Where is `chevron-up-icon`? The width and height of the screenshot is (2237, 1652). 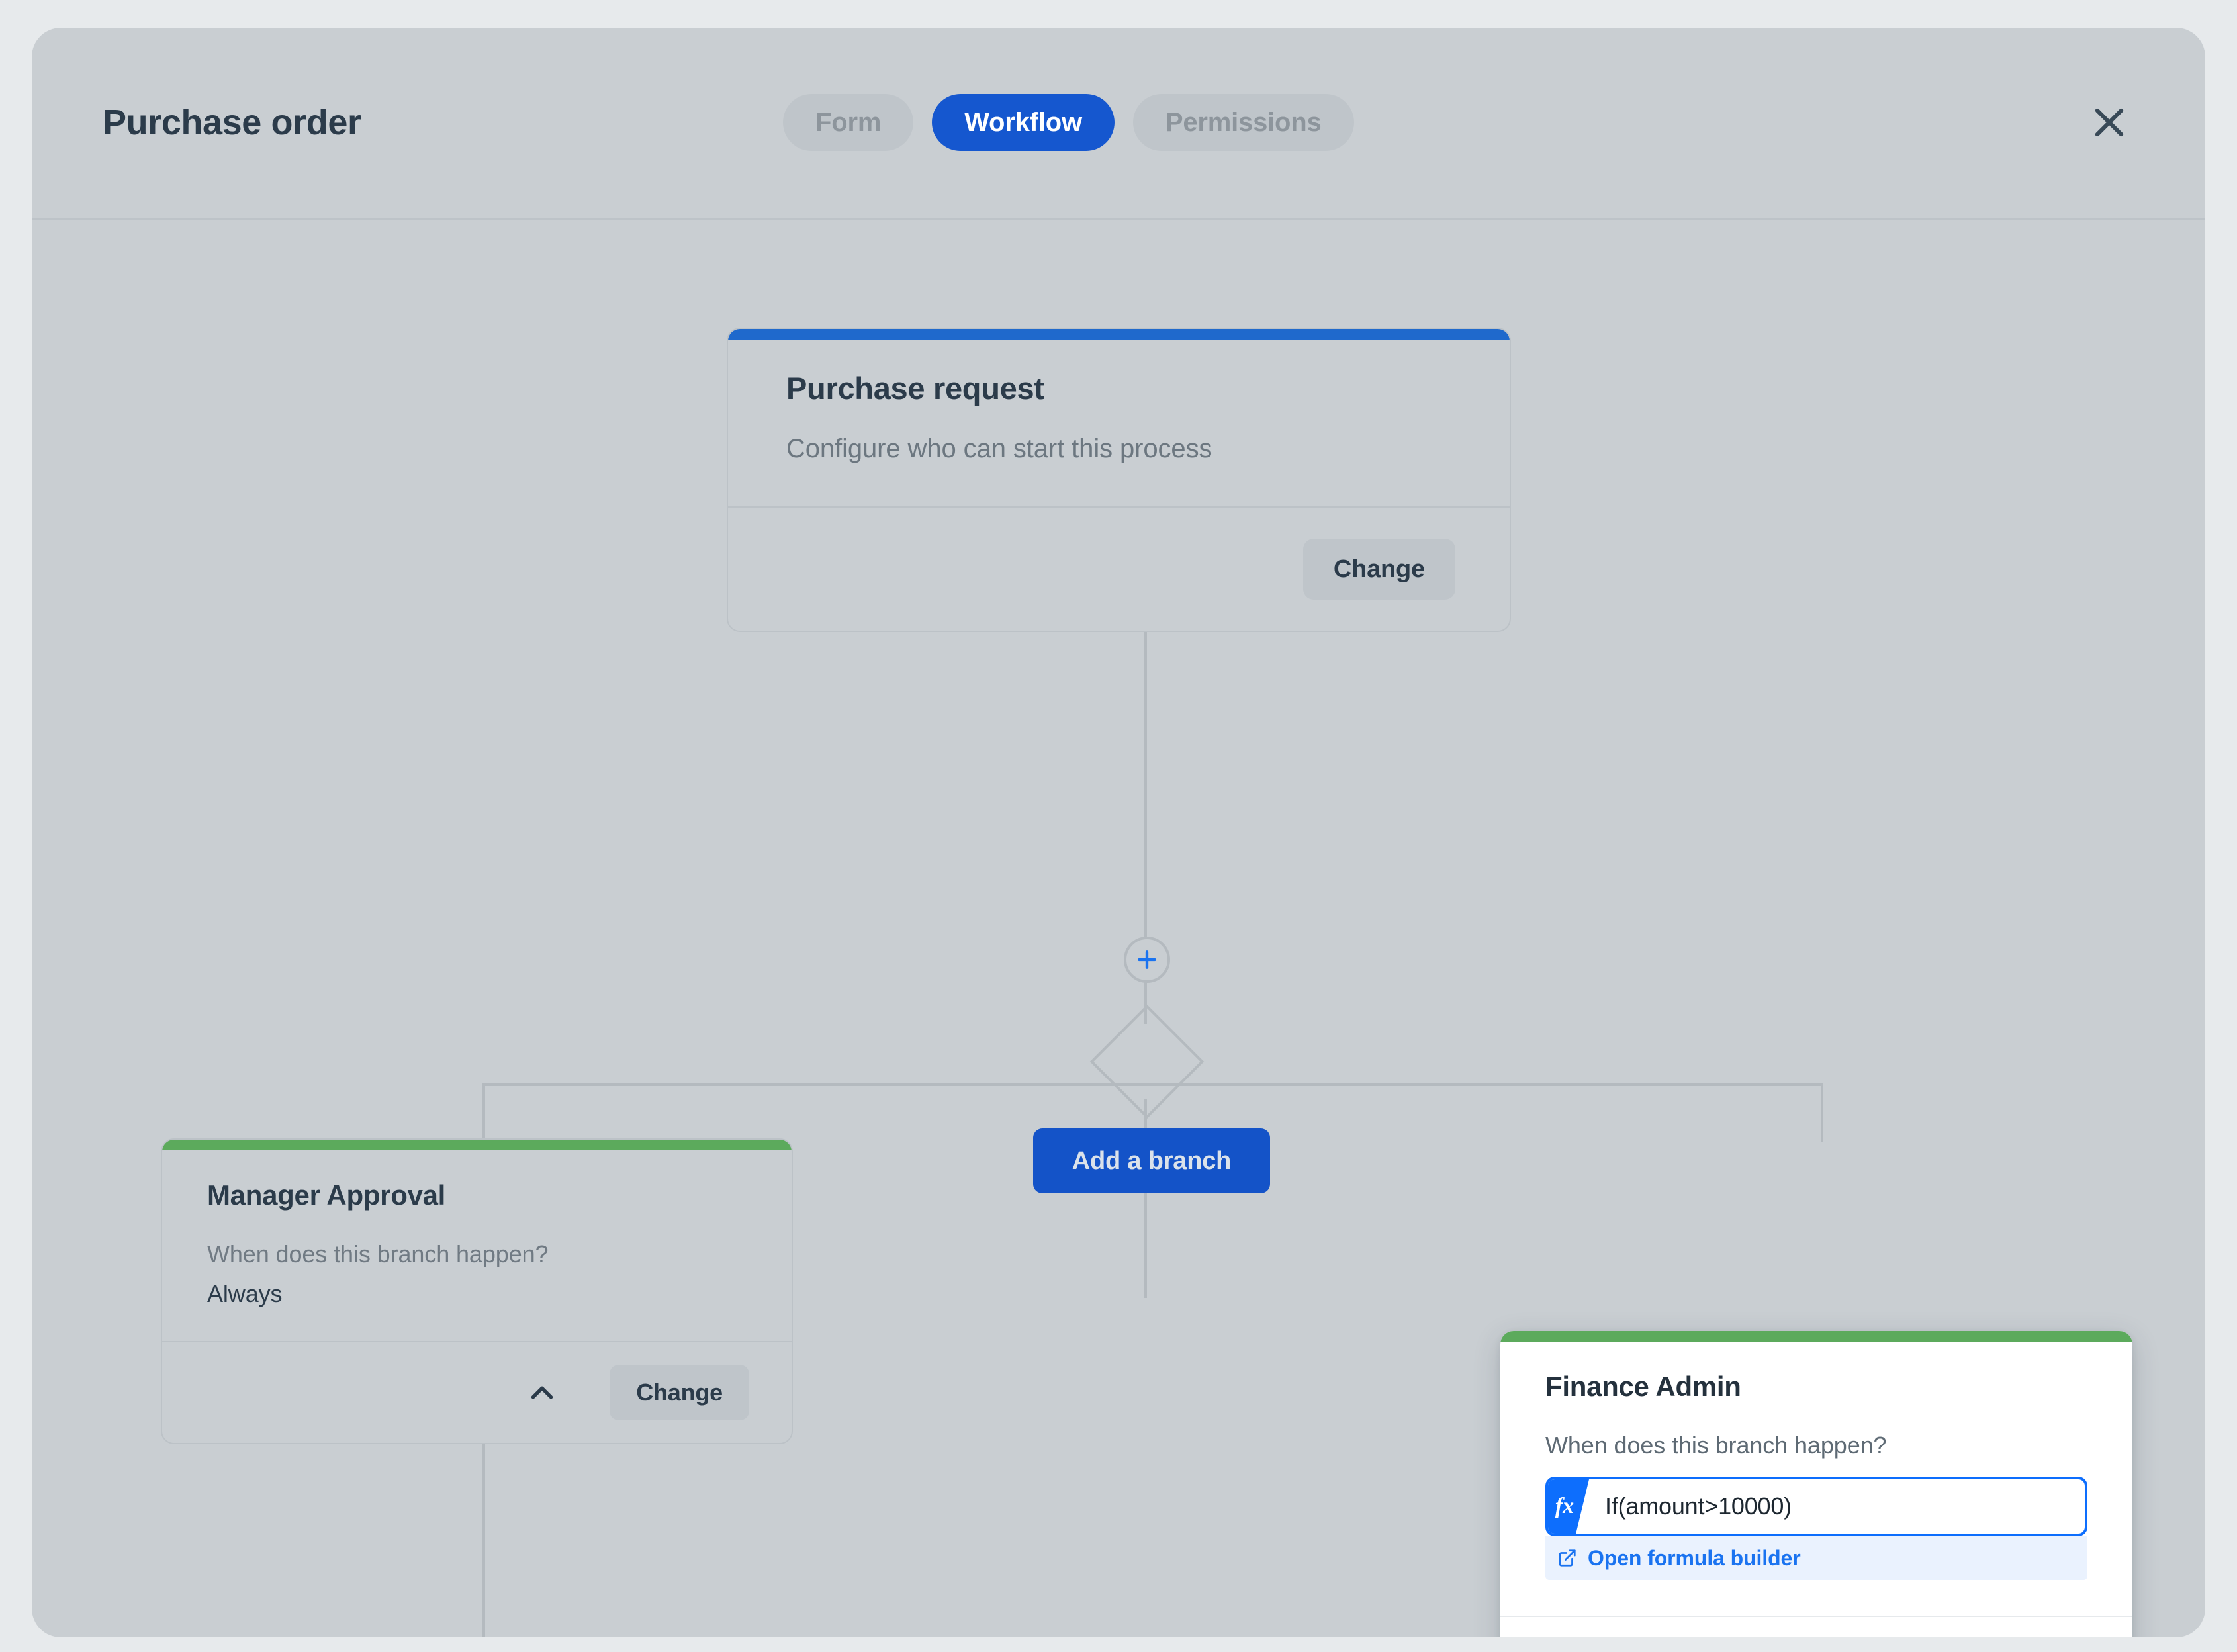 chevron-up-icon is located at coordinates (542, 1392).